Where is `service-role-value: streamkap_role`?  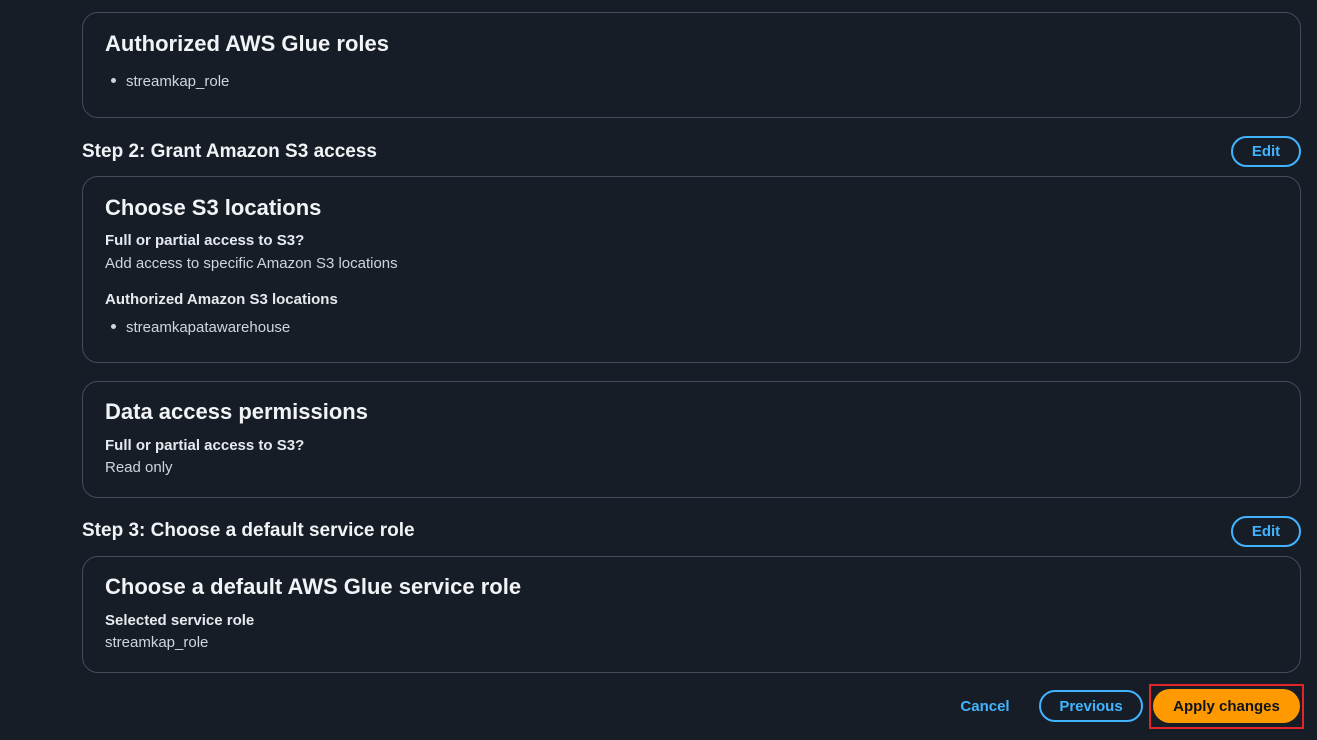
service-role-value: streamkap_role is located at coordinates (157, 642).